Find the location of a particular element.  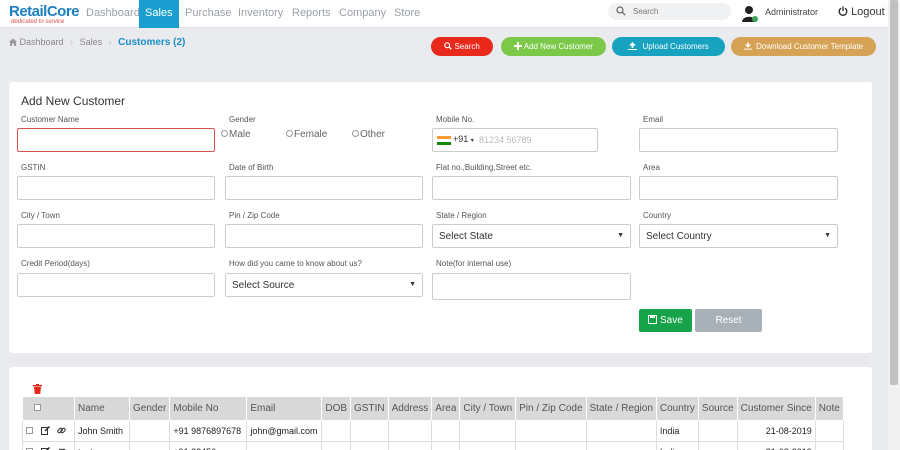

area-cell is located at coordinates (446, 431).